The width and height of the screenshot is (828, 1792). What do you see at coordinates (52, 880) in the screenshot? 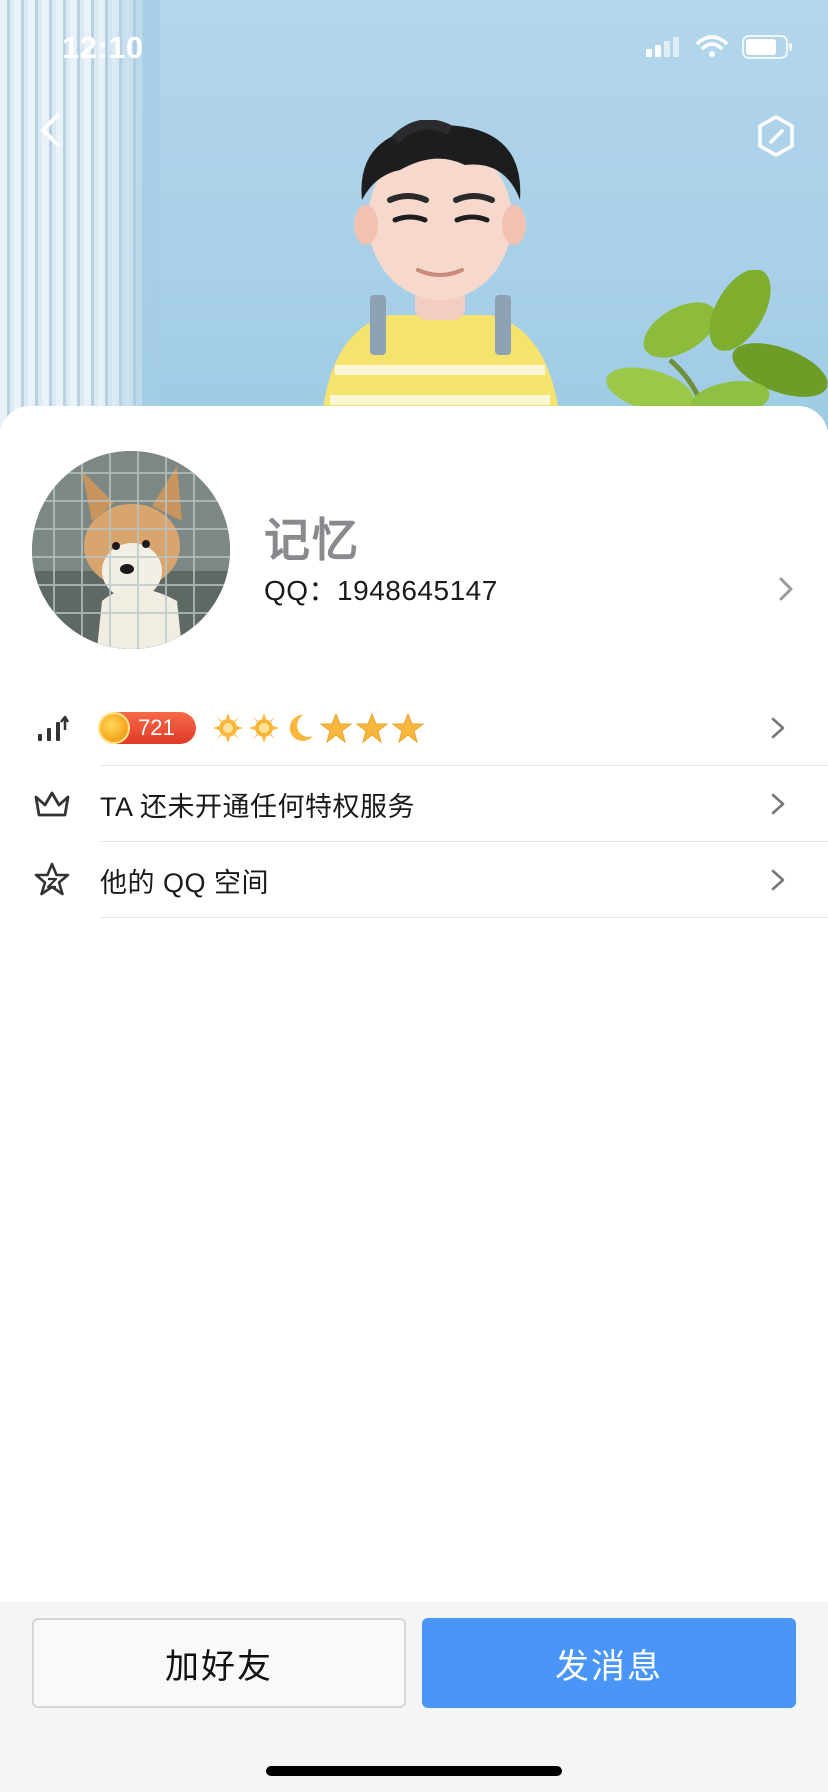
I see `star-outline-icon` at bounding box center [52, 880].